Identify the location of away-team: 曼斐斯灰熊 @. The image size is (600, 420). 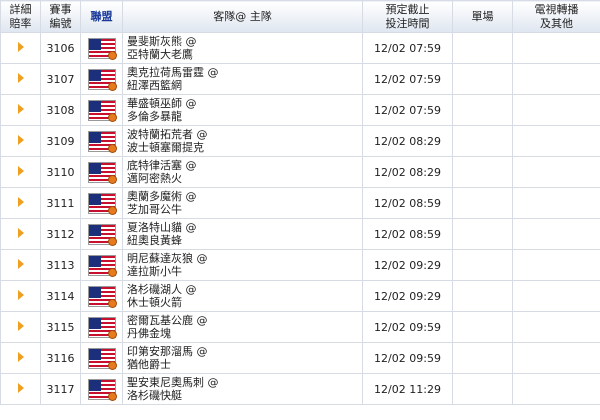
(162, 41).